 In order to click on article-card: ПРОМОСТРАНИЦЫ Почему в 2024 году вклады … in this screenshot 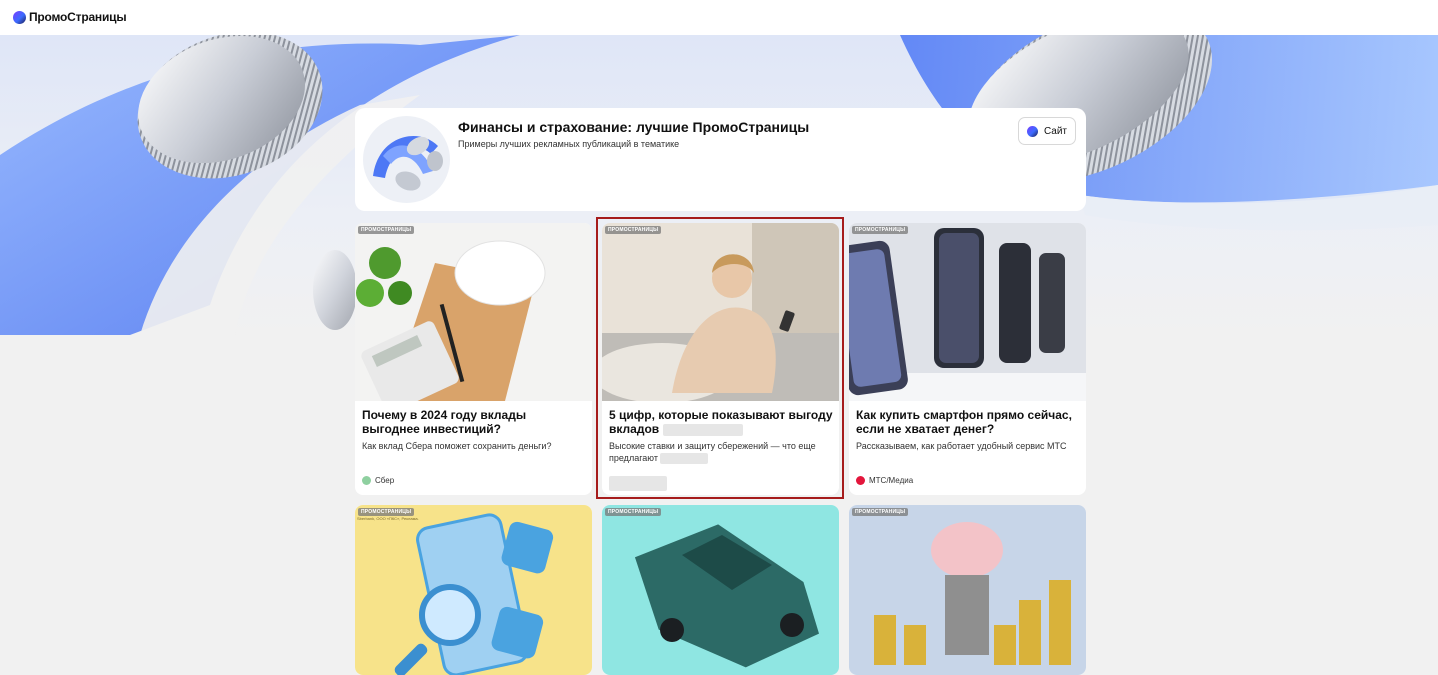, I will do `click(473, 359)`.